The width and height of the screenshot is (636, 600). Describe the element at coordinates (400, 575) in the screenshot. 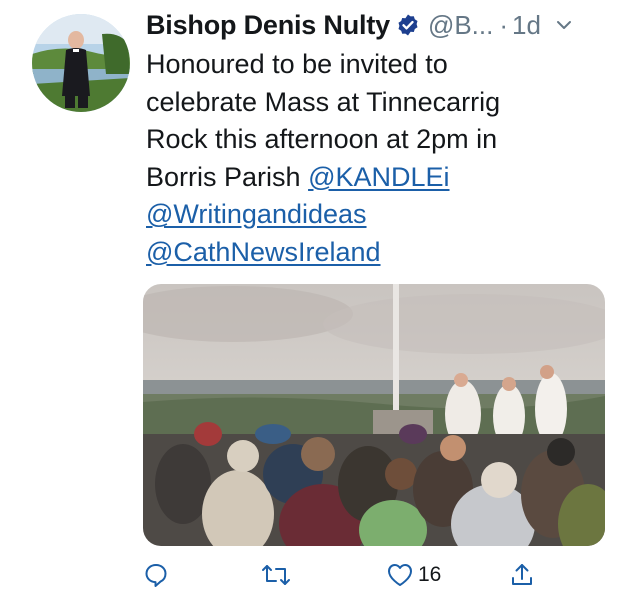

I see `like-icon` at that location.